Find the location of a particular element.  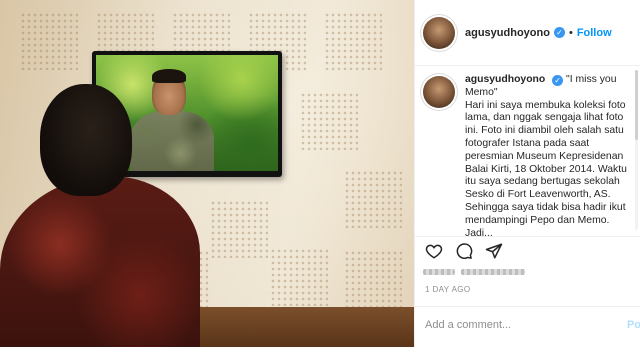

post-timestamp: 1 DAY AGO is located at coordinates (448, 289).